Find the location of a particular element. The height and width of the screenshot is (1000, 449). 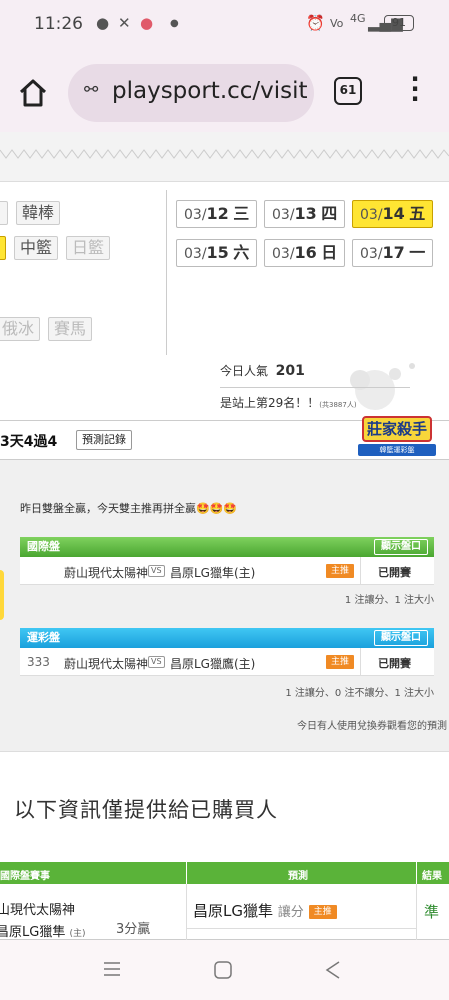

date-day: 12 is located at coordinates (217, 213).